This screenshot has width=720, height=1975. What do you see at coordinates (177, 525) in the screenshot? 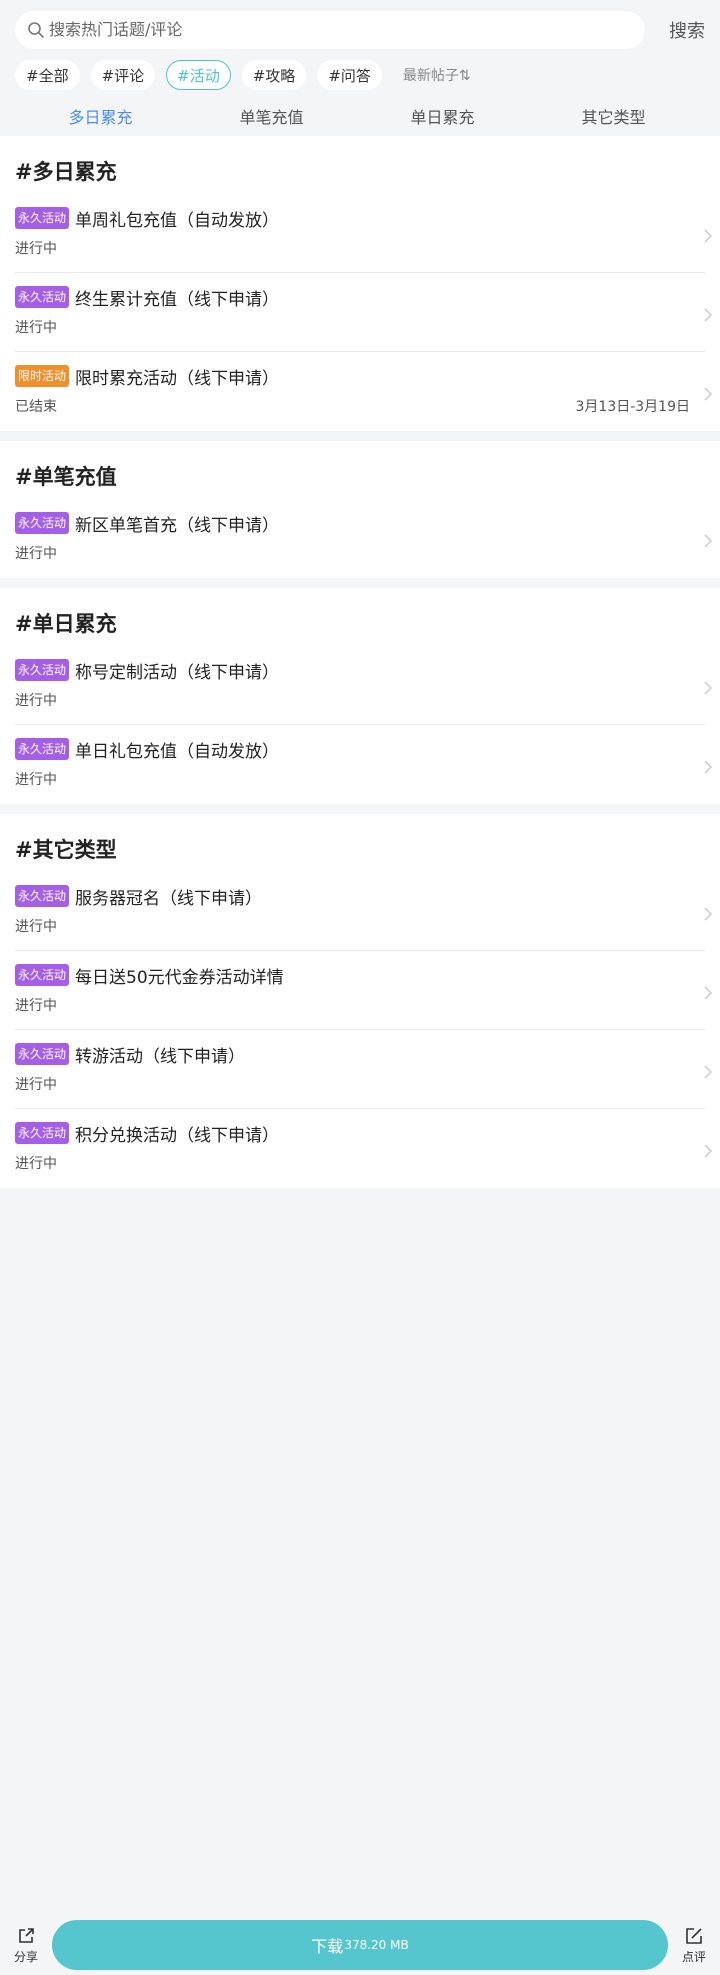
I see `item-title: 新区单笔首充（线下申请）` at bounding box center [177, 525].